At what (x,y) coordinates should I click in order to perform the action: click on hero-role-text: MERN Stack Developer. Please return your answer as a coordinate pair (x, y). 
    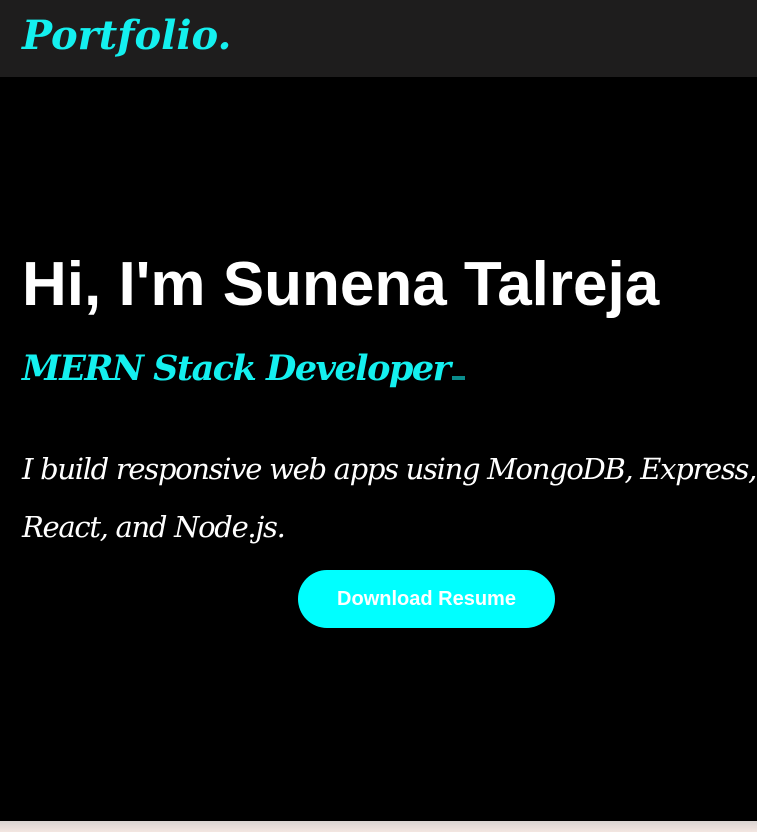
    Looking at the image, I should click on (236, 368).